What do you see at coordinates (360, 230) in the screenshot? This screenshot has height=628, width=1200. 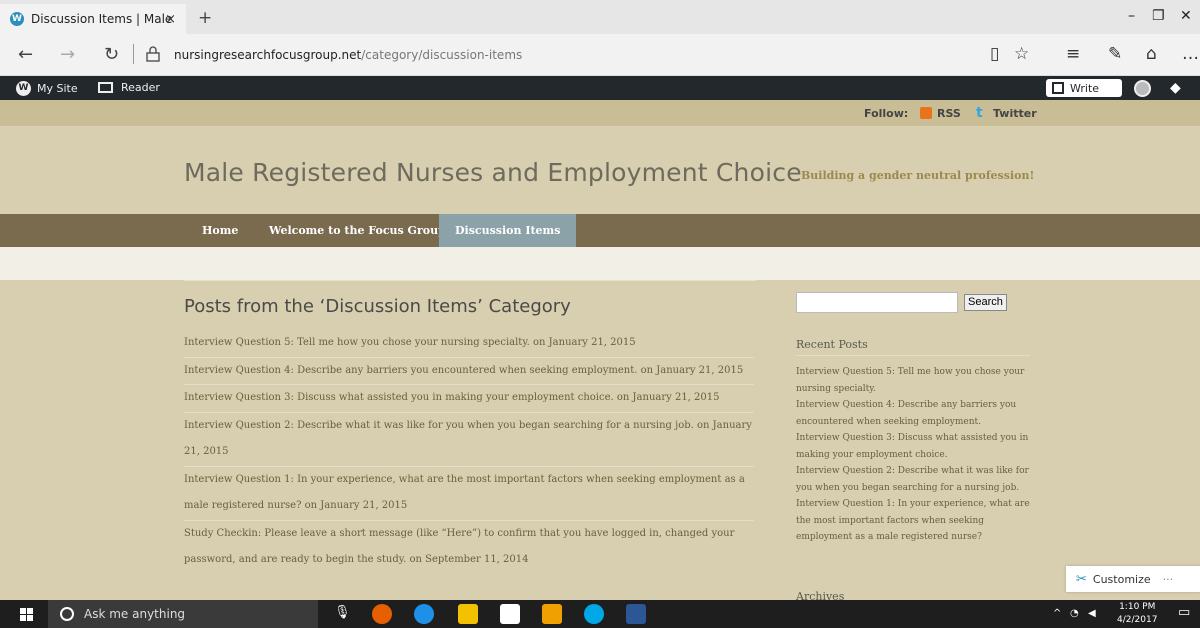 I see `nav-item-welcome: Welcome to the Focus Group!` at bounding box center [360, 230].